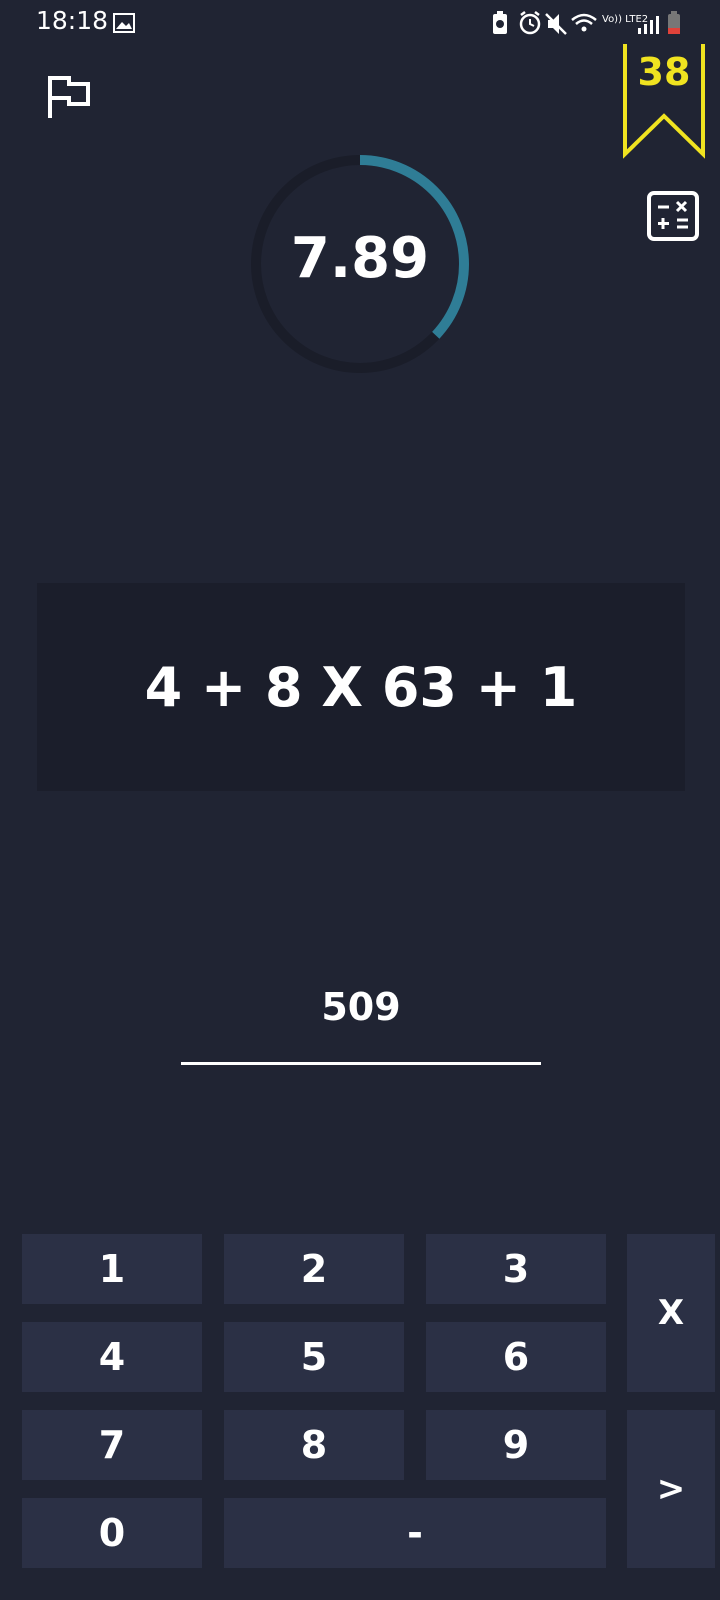  I want to click on key-9: 9, so click(516, 1445).